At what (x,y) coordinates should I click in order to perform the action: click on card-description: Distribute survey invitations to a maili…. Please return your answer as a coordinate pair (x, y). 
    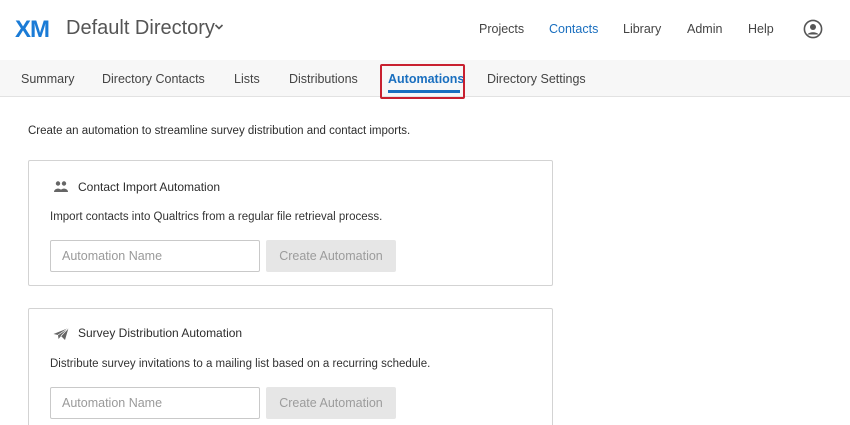
    Looking at the image, I should click on (240, 364).